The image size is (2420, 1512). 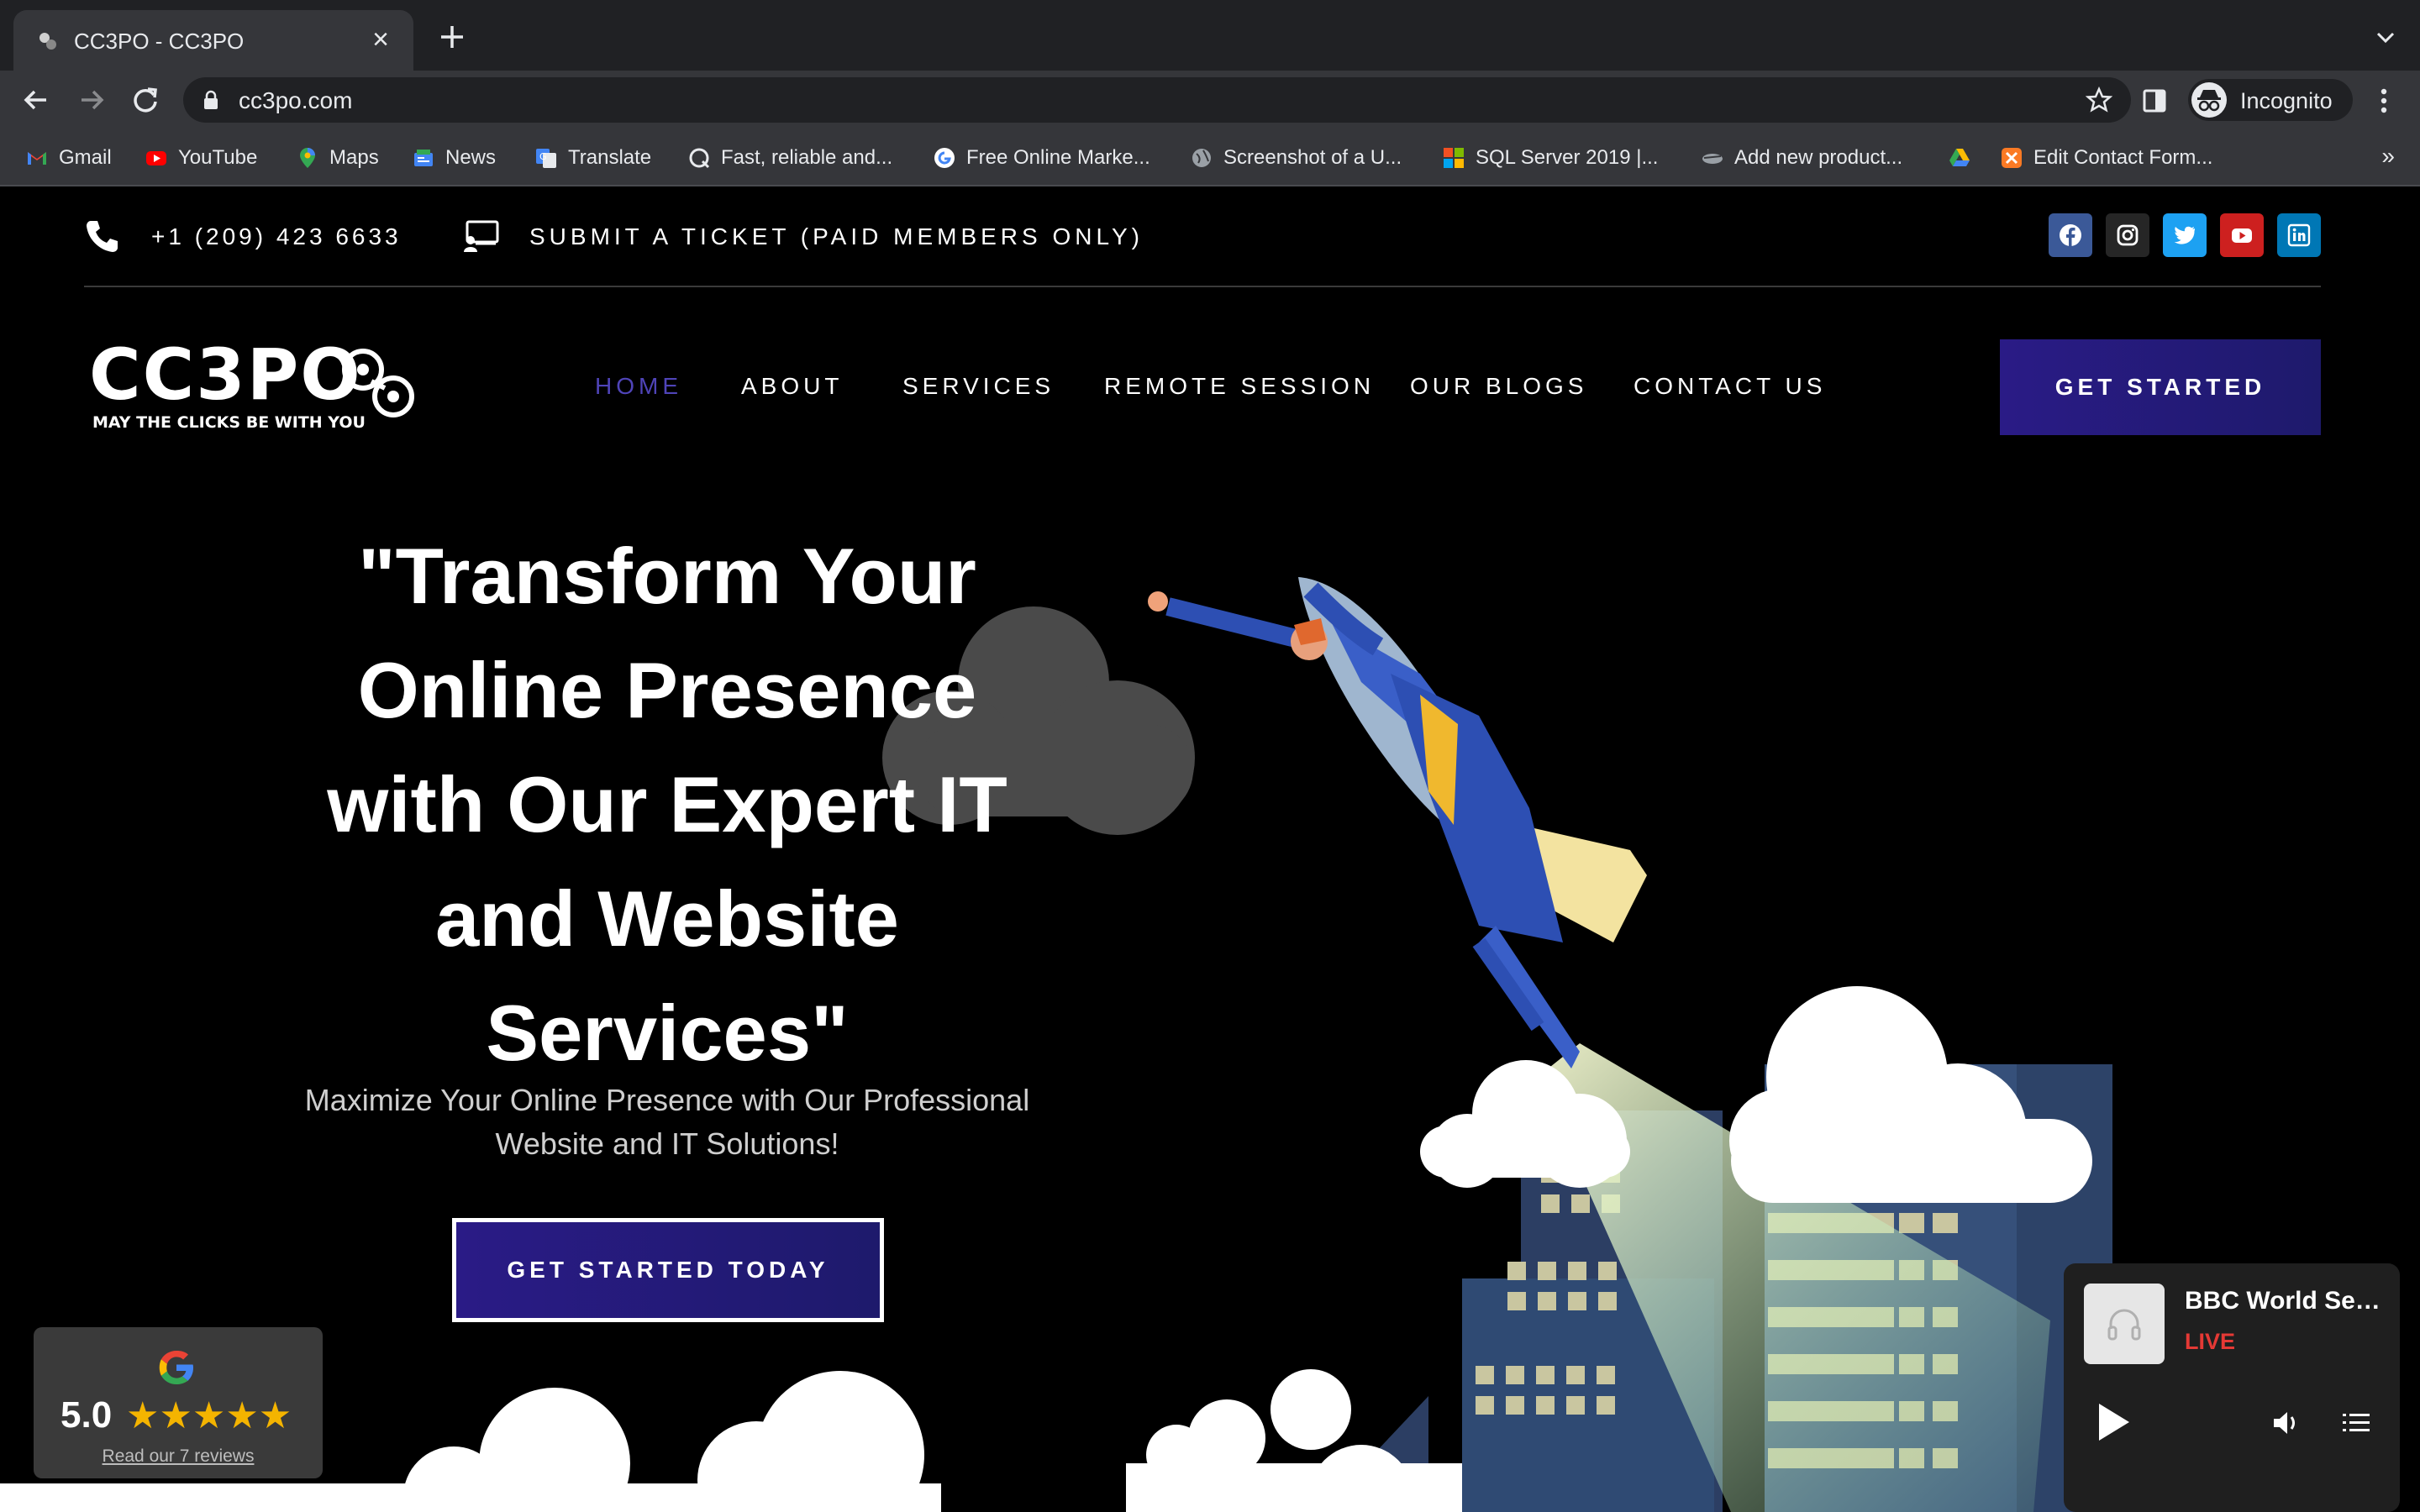 I want to click on hero-title-line: Online Presence, so click(x=667, y=690).